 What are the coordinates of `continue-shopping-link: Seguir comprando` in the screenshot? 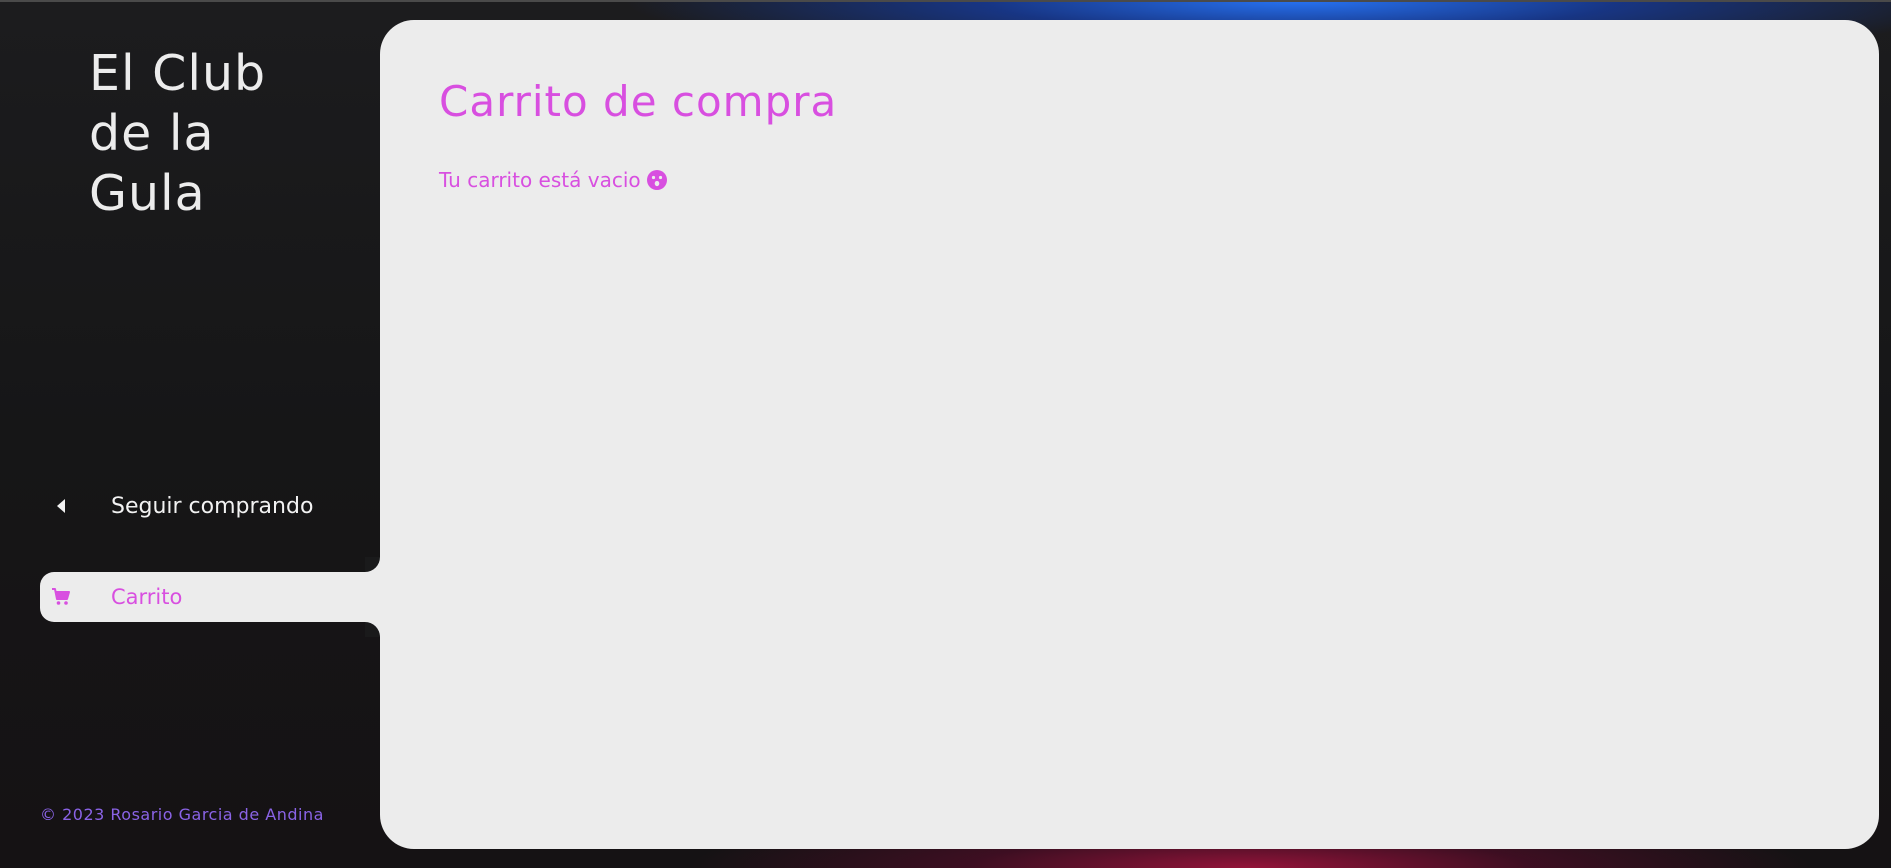 It's located at (210, 506).